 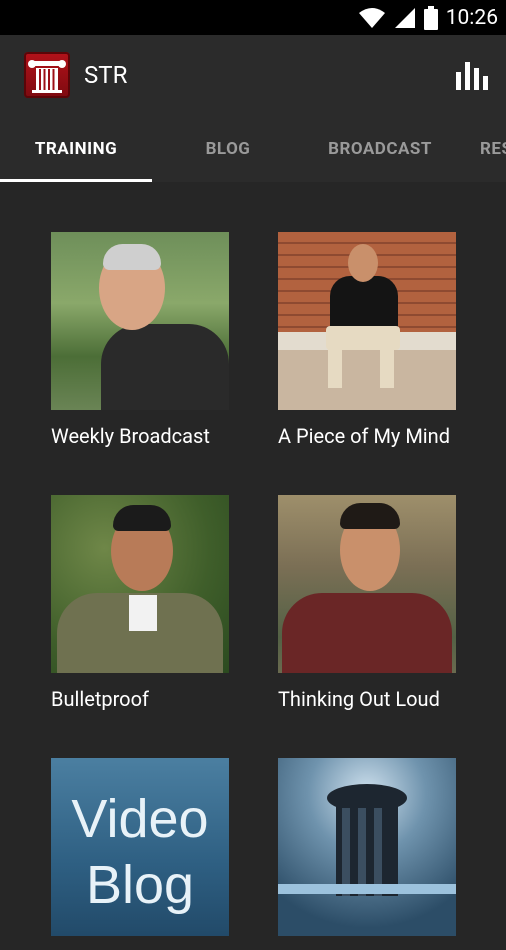 What do you see at coordinates (253, 17) in the screenshot?
I see `status-bar: 10:26` at bounding box center [253, 17].